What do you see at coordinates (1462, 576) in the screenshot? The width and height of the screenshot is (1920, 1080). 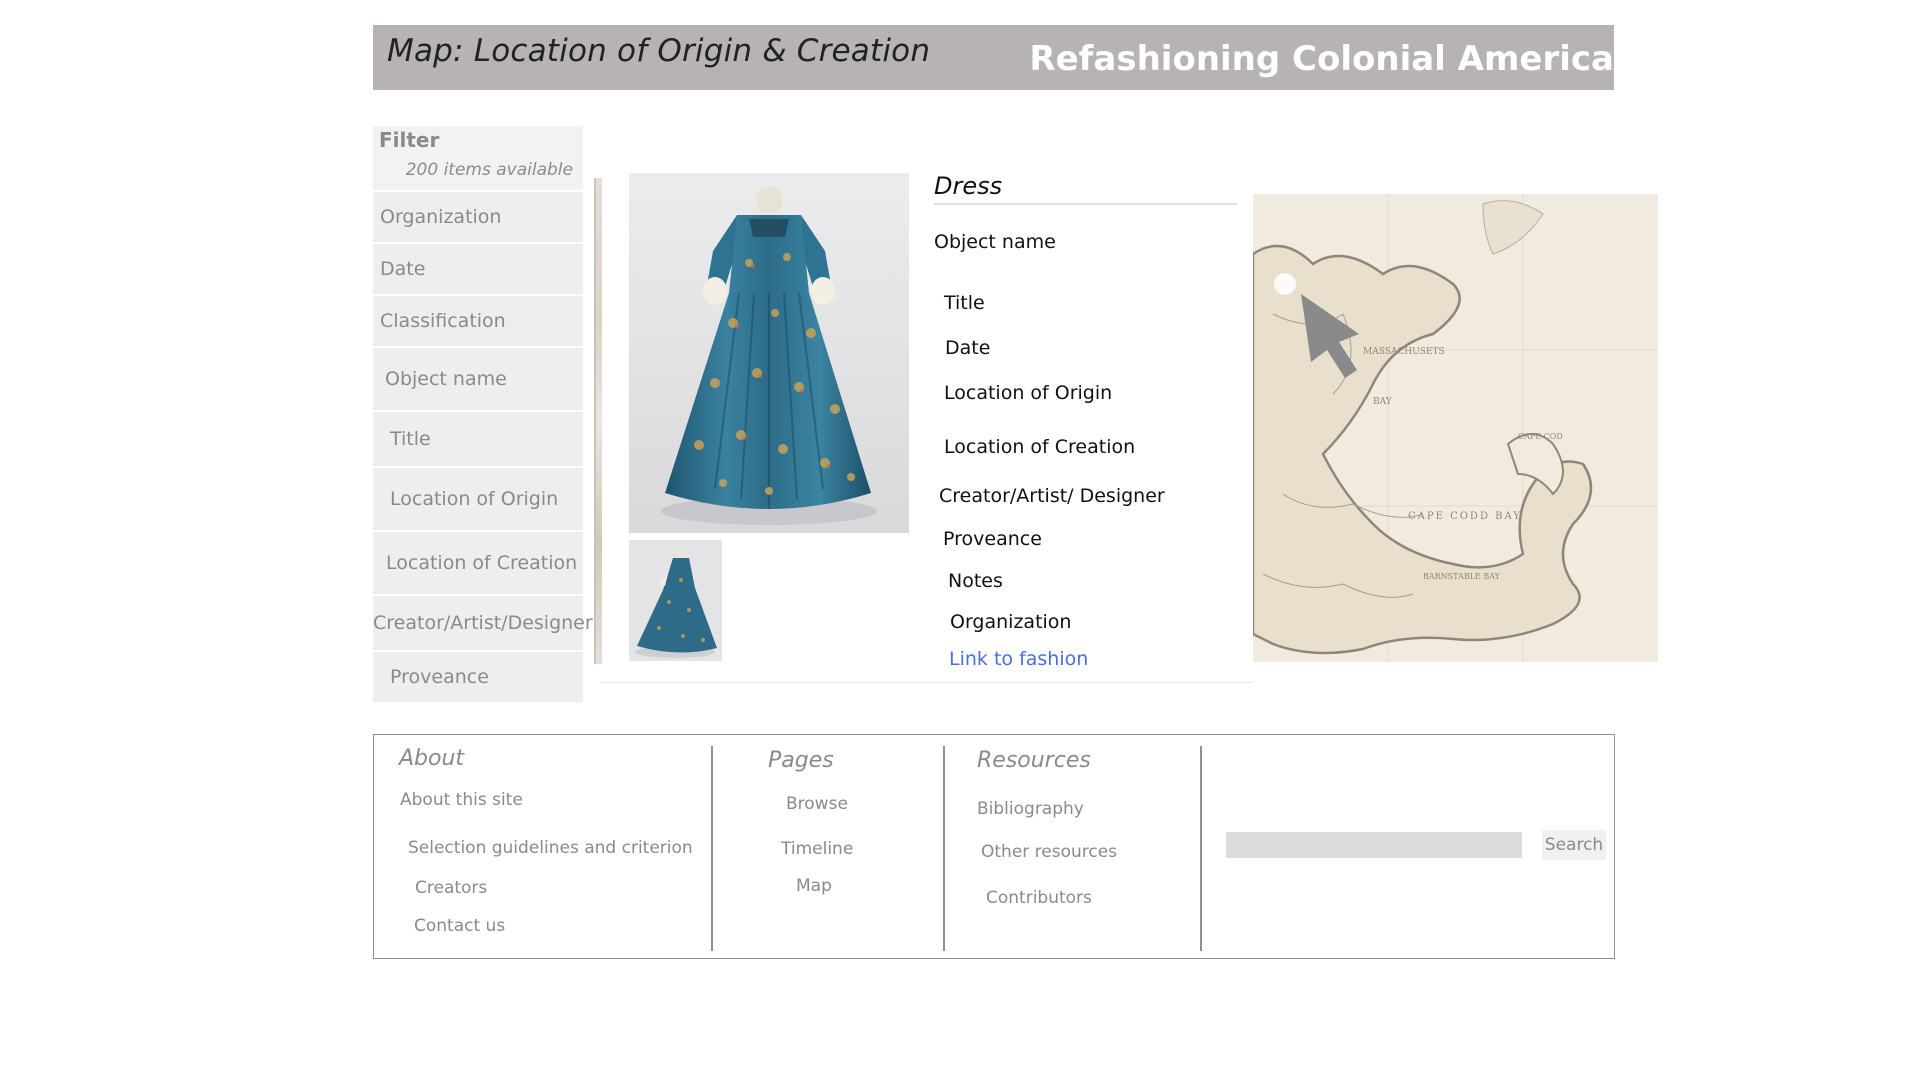 I see `map-label-barnstable-bay: BARNSTABLE BAY` at bounding box center [1462, 576].